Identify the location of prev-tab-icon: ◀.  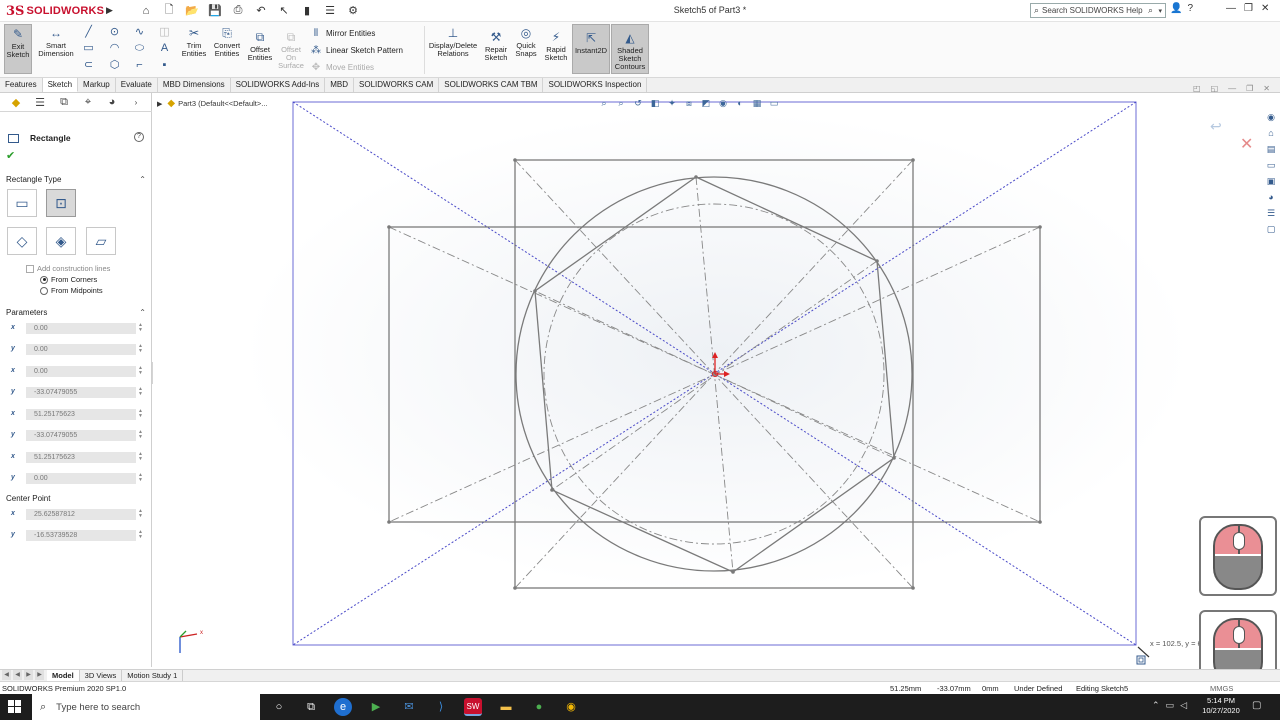
(17, 675).